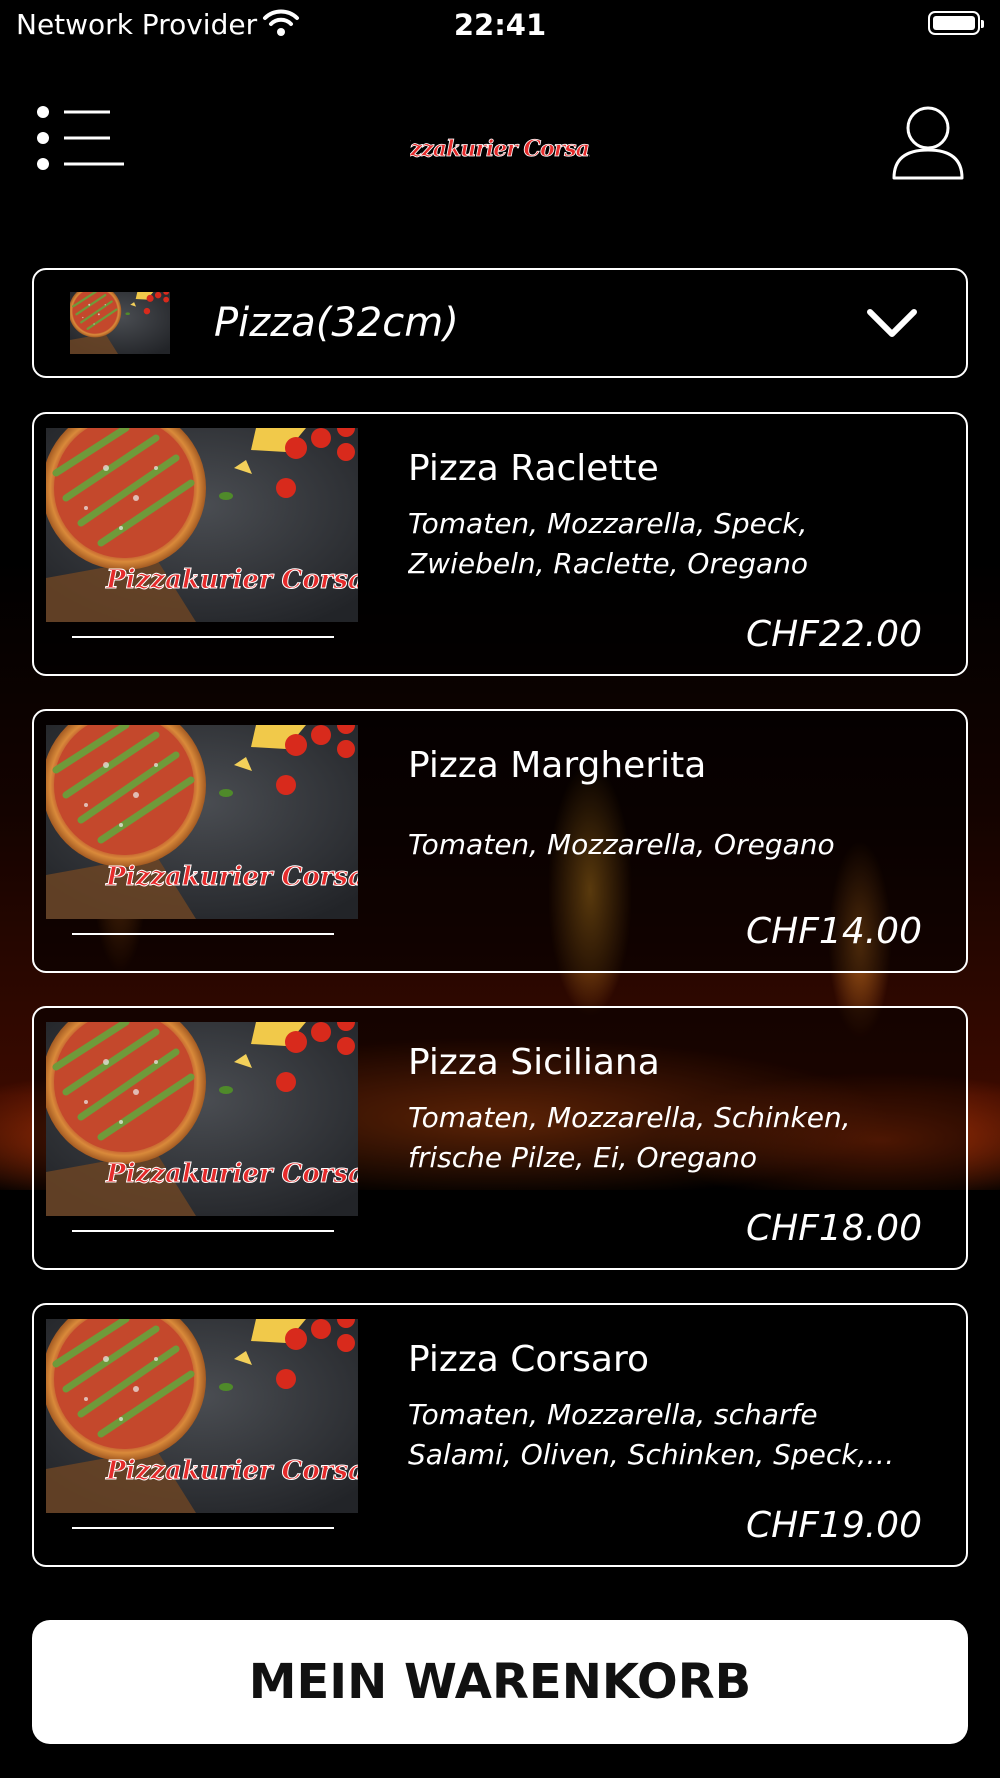  Describe the element at coordinates (120, 323) in the screenshot. I see `category-thumbnail` at that location.